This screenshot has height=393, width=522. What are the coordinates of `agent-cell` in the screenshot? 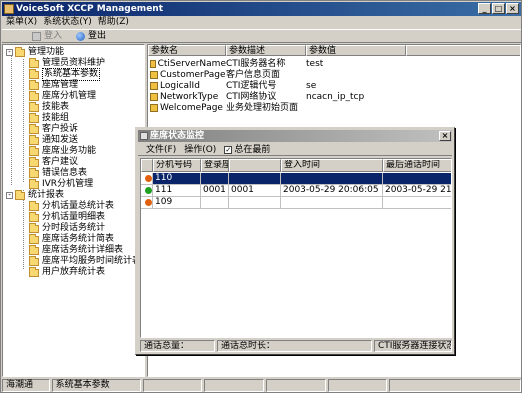 It's located at (215, 179).